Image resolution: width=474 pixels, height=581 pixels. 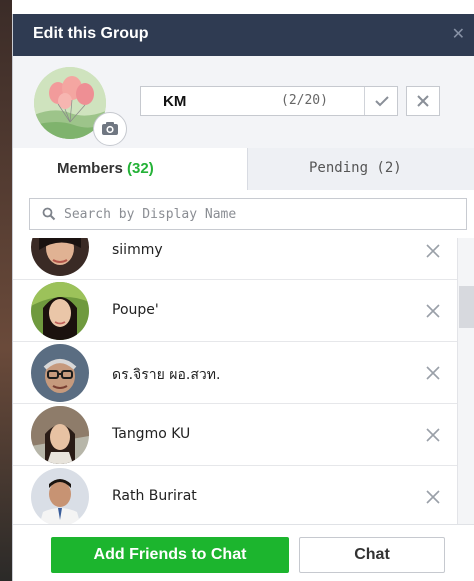 What do you see at coordinates (91, 33) in the screenshot?
I see `dialog-title: Edit this Group` at bounding box center [91, 33].